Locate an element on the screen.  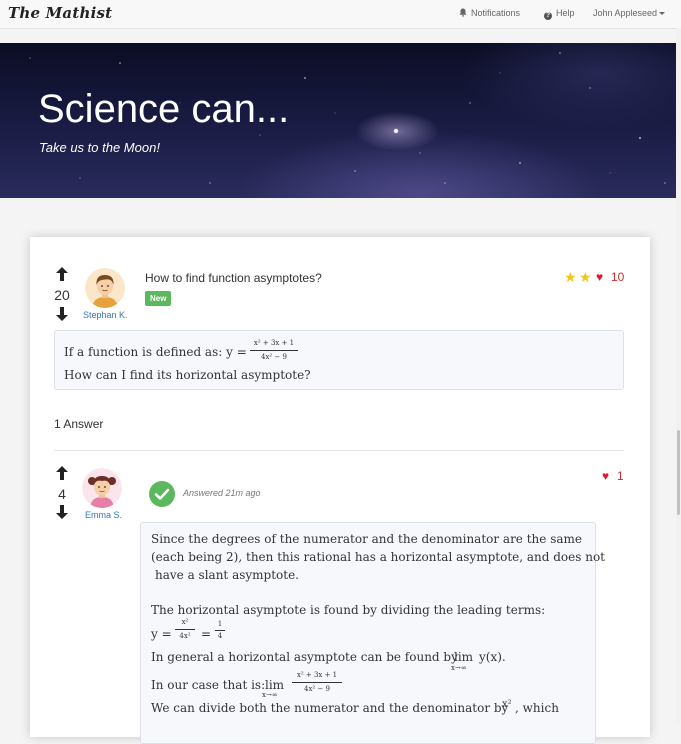
answer-favorite-count: 1 is located at coordinates (620, 476).